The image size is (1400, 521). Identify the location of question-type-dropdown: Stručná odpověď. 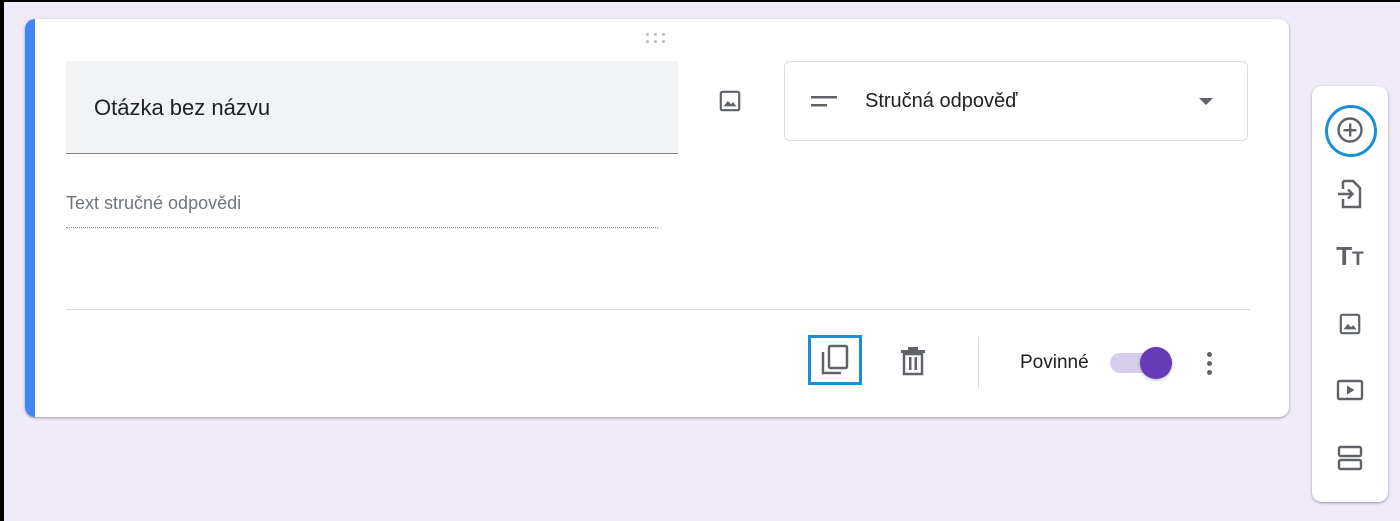
(1016, 101).